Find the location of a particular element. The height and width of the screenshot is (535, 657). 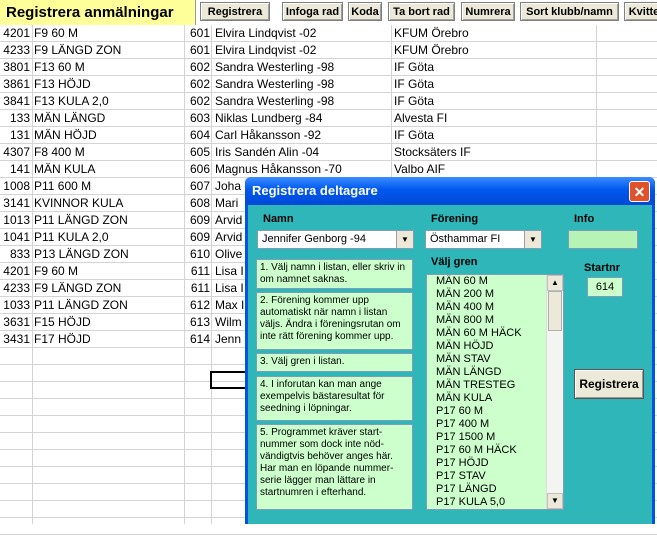

cell-event: MÄN LÄNGD is located at coordinates (109, 118).